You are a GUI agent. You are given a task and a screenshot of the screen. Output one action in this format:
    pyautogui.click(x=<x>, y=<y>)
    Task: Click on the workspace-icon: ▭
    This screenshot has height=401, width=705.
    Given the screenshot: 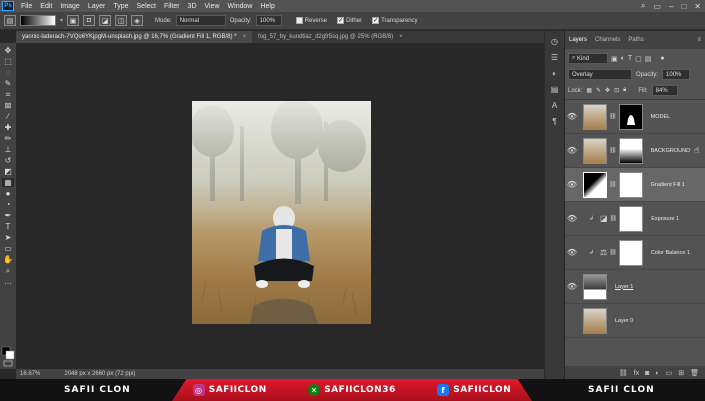 What is the action you would take?
    pyautogui.click(x=657, y=6)
    